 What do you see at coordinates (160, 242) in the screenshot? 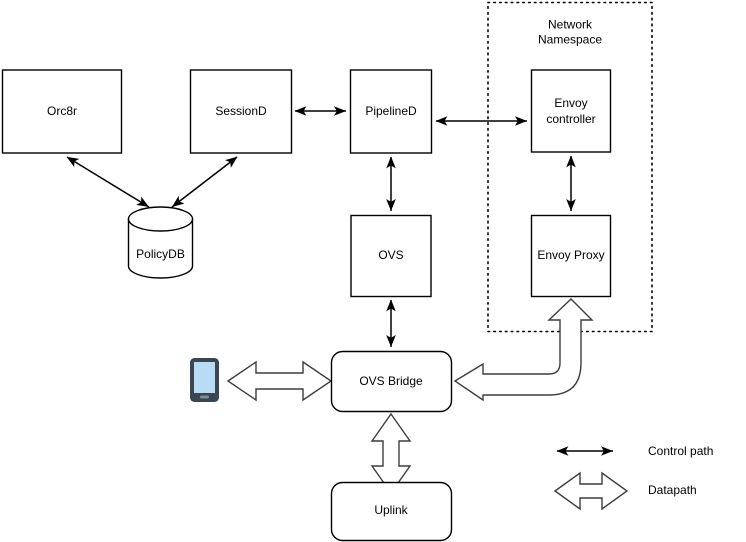
I see `node-policydb: PolicyDB` at bounding box center [160, 242].